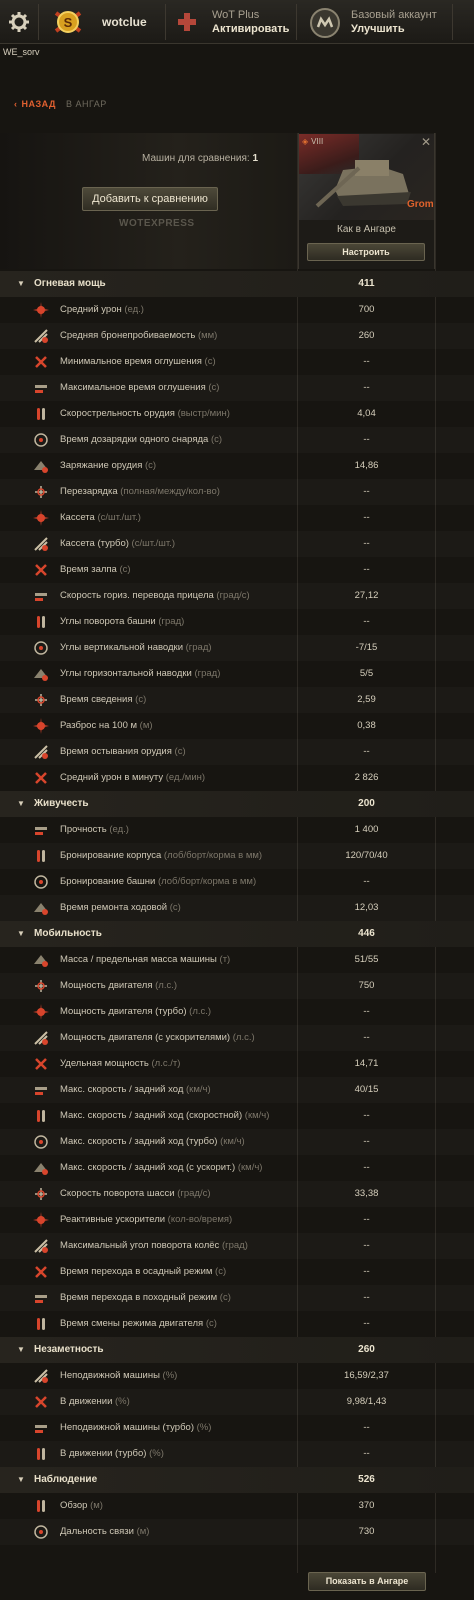 This screenshot has height=1600, width=474. What do you see at coordinates (19, 22) in the screenshot?
I see `gear-icon` at bounding box center [19, 22].